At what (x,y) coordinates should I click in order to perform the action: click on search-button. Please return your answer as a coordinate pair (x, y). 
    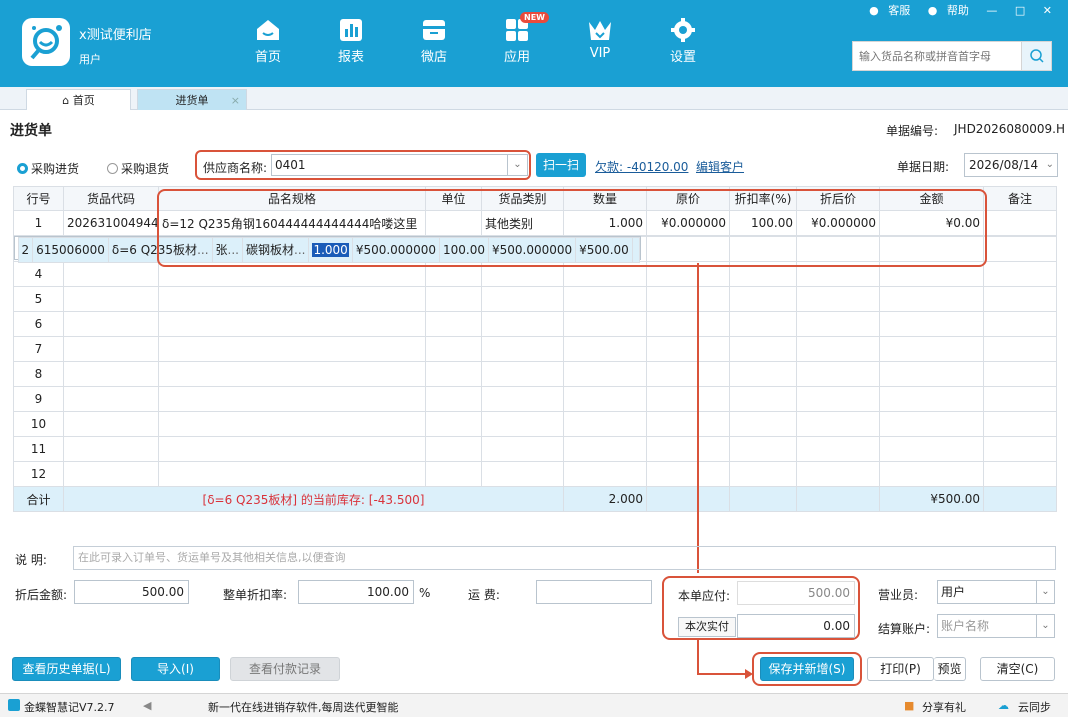
    Looking at the image, I should click on (1036, 56).